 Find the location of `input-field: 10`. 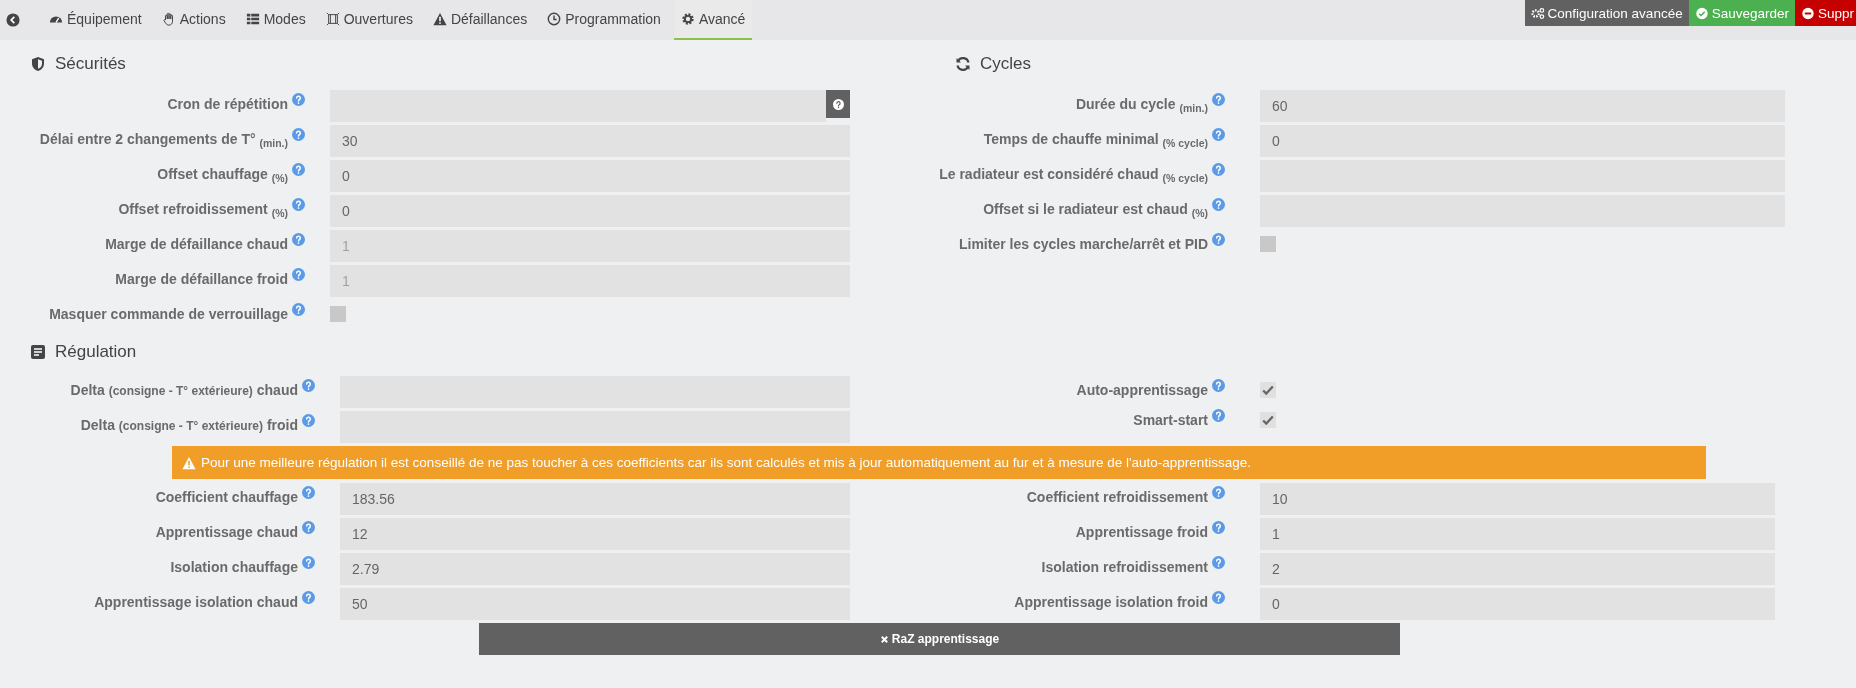

input-field: 10 is located at coordinates (1517, 499).